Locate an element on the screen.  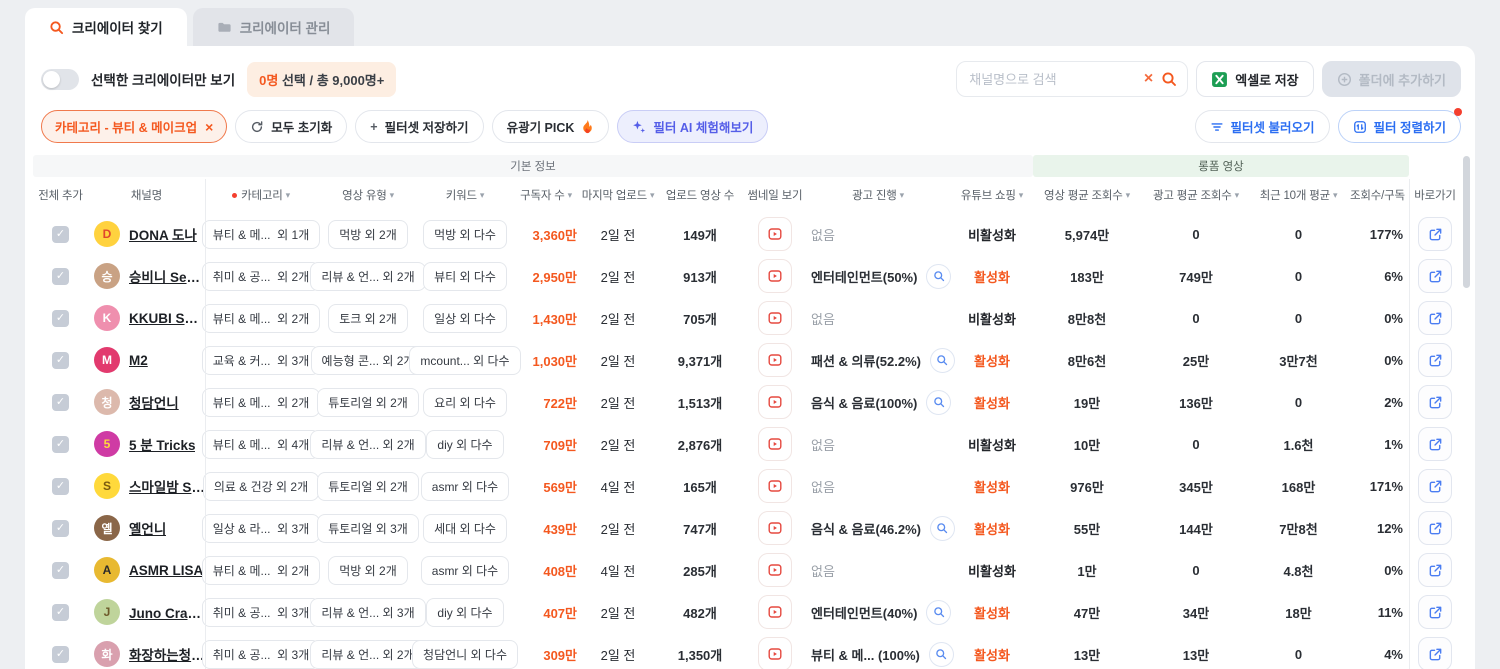
category-pill: 뷰티 & 메... 외 1개 is located at coordinates (261, 234).